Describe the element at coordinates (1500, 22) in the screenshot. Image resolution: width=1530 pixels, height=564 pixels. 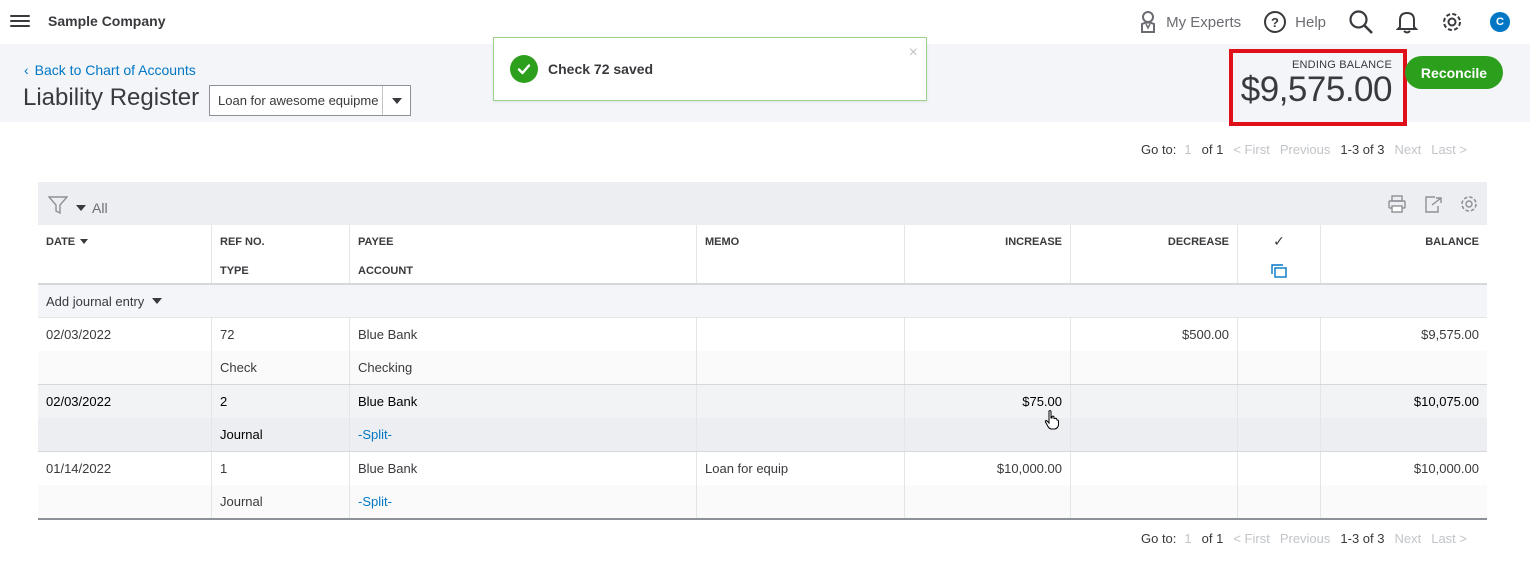
I see `avatar: C` at that location.